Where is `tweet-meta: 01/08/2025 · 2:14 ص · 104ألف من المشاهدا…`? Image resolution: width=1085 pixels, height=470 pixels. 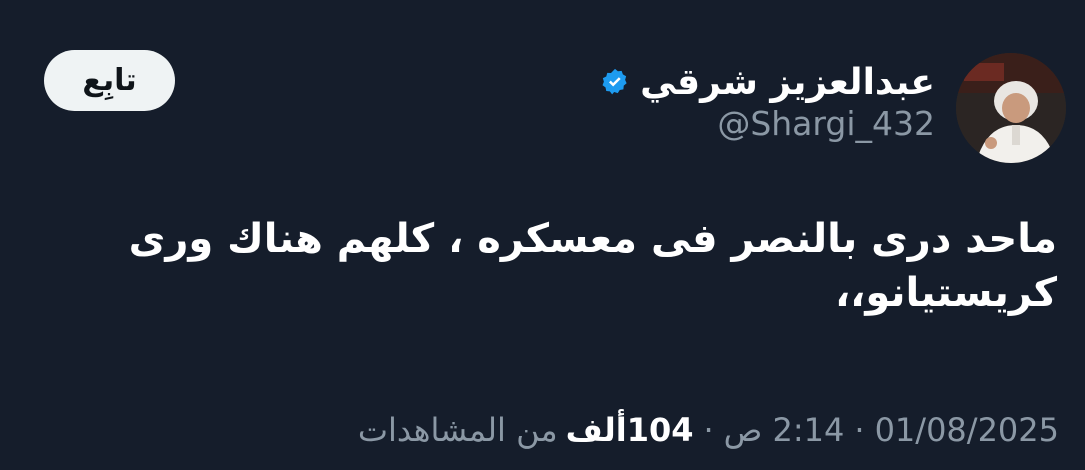
tweet-meta: 01/08/2025 · 2:14 ص · 104ألف من المشاهدا… is located at coordinates (708, 430).